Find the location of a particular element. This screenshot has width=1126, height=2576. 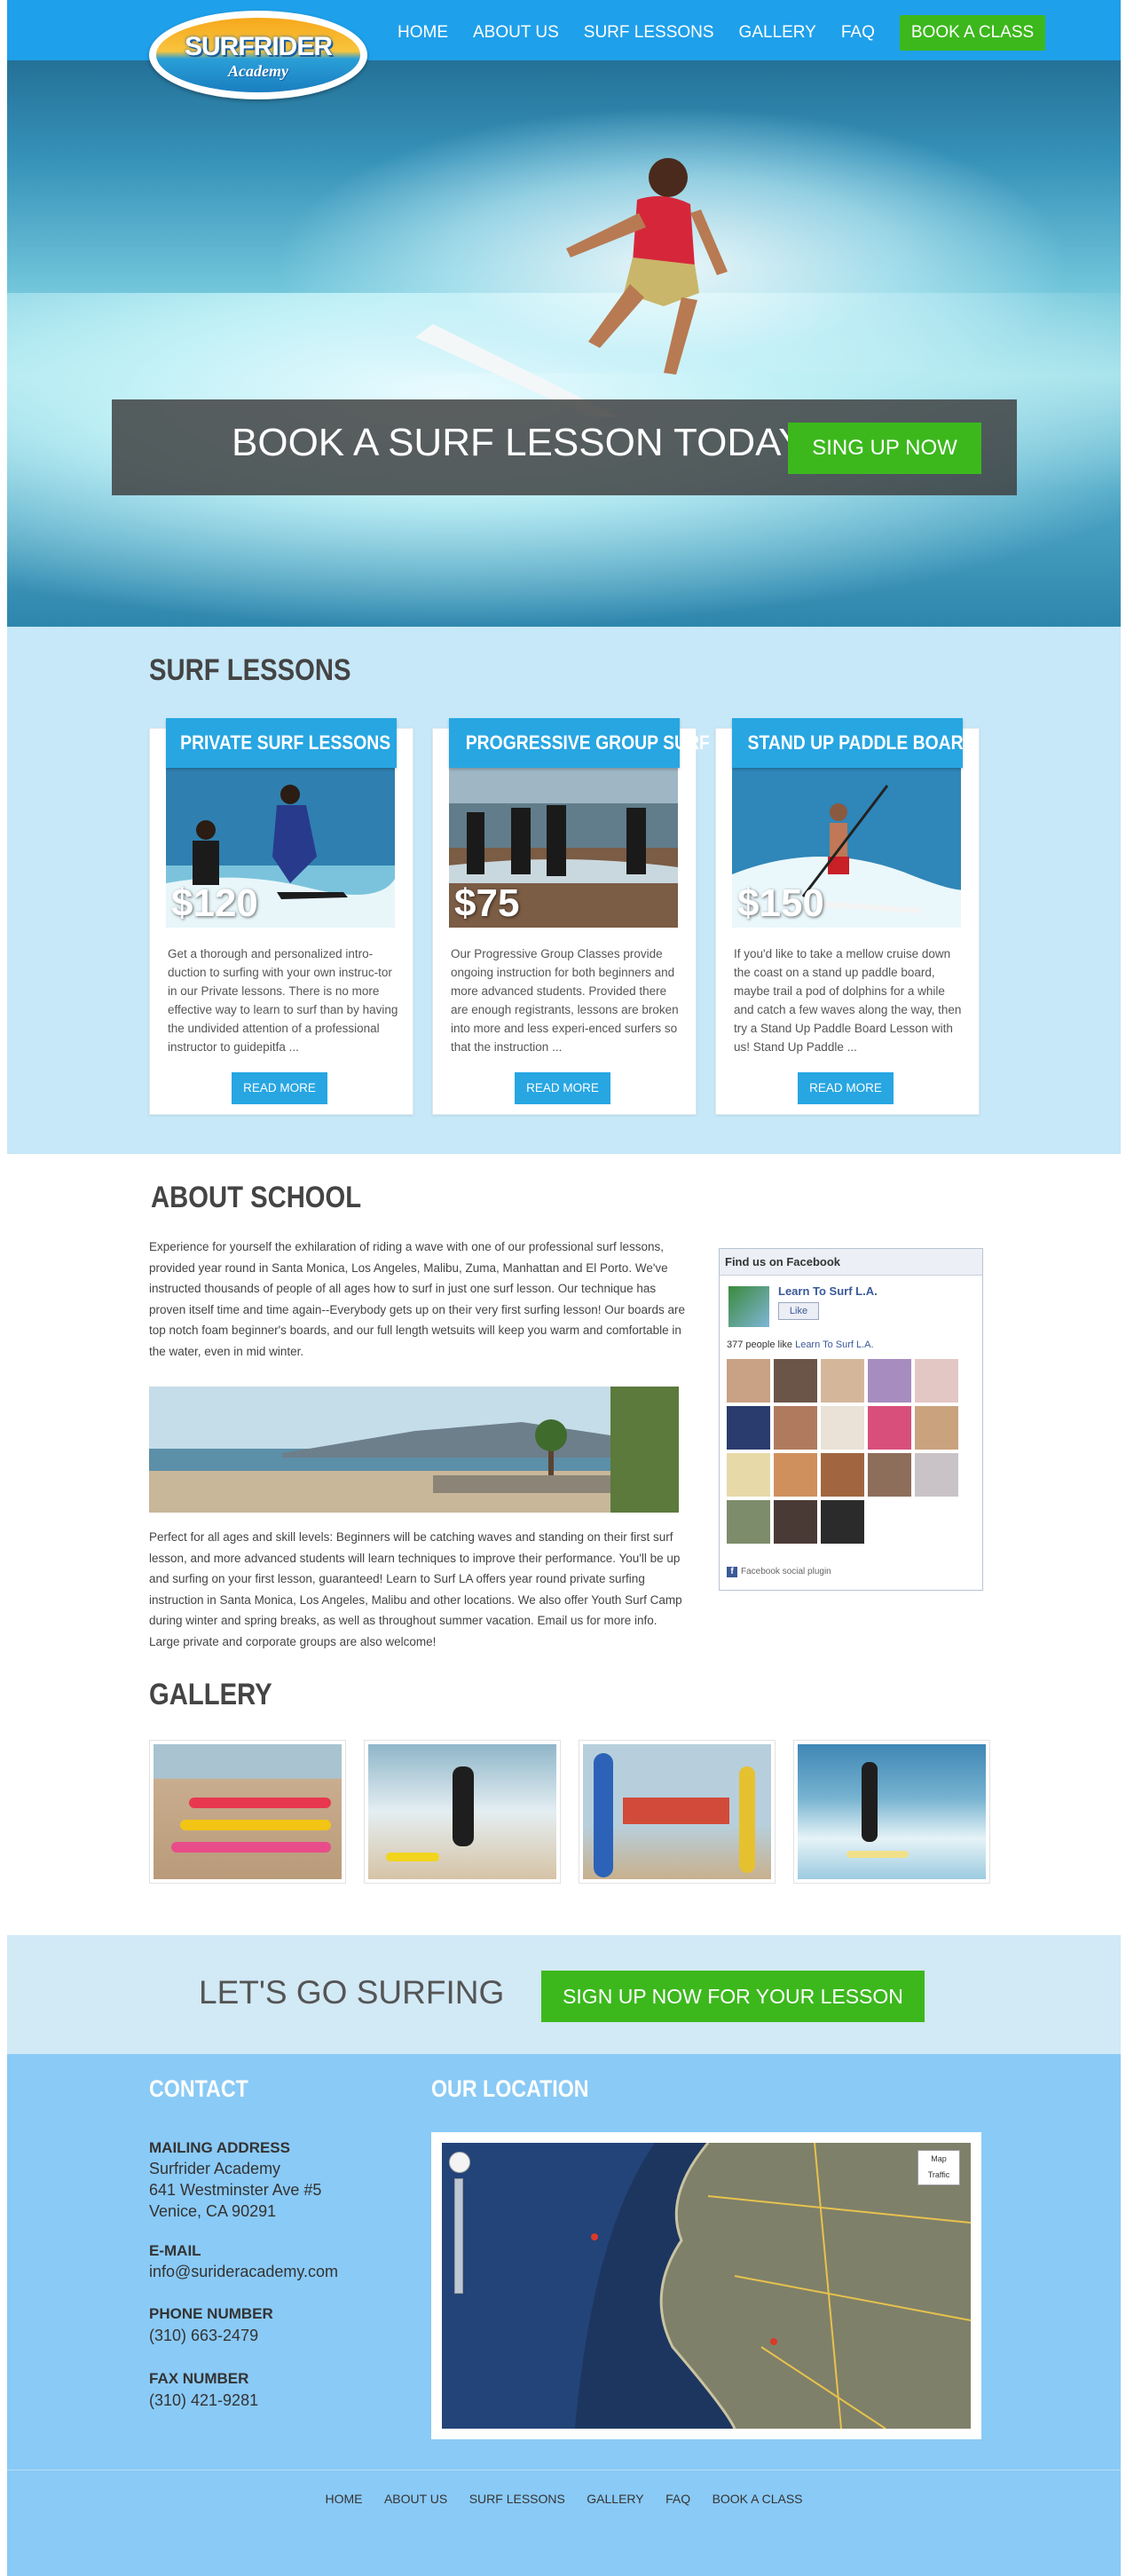

email-link: info@surideracademy.com is located at coordinates (243, 2271).